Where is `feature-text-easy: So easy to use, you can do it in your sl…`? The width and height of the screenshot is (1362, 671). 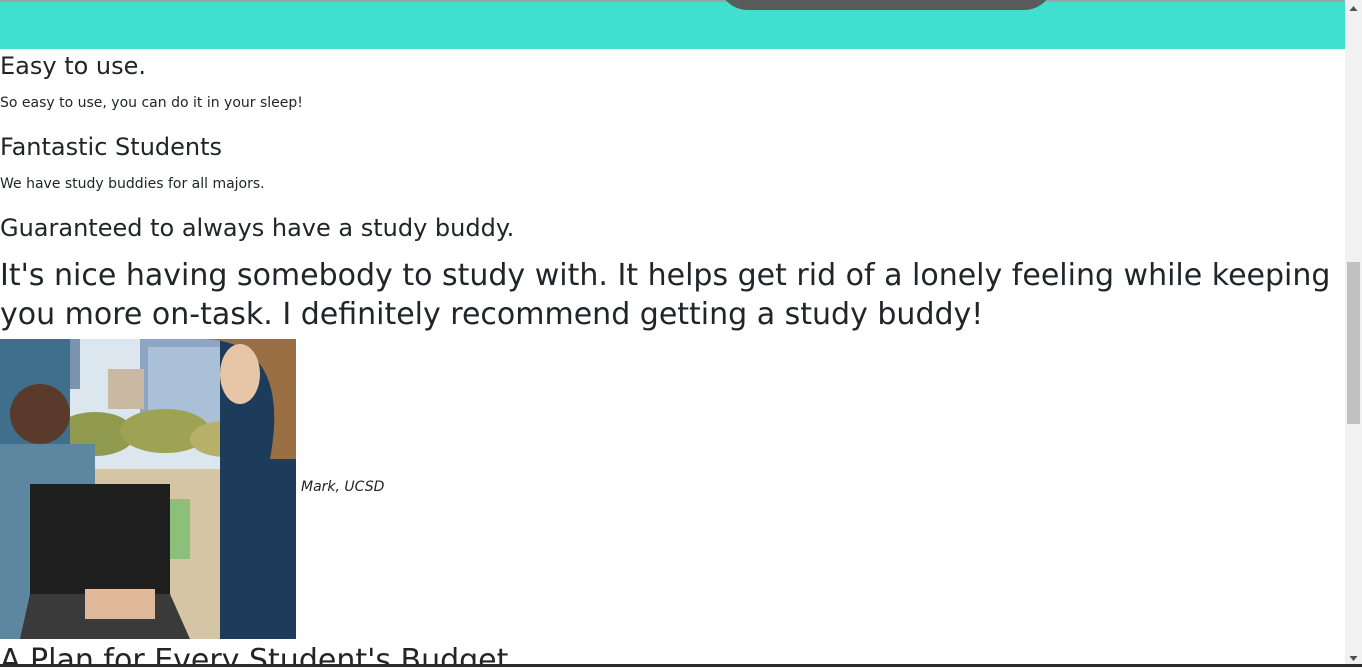 feature-text-easy: So easy to use, you can do it in your sl… is located at coordinates (151, 103).